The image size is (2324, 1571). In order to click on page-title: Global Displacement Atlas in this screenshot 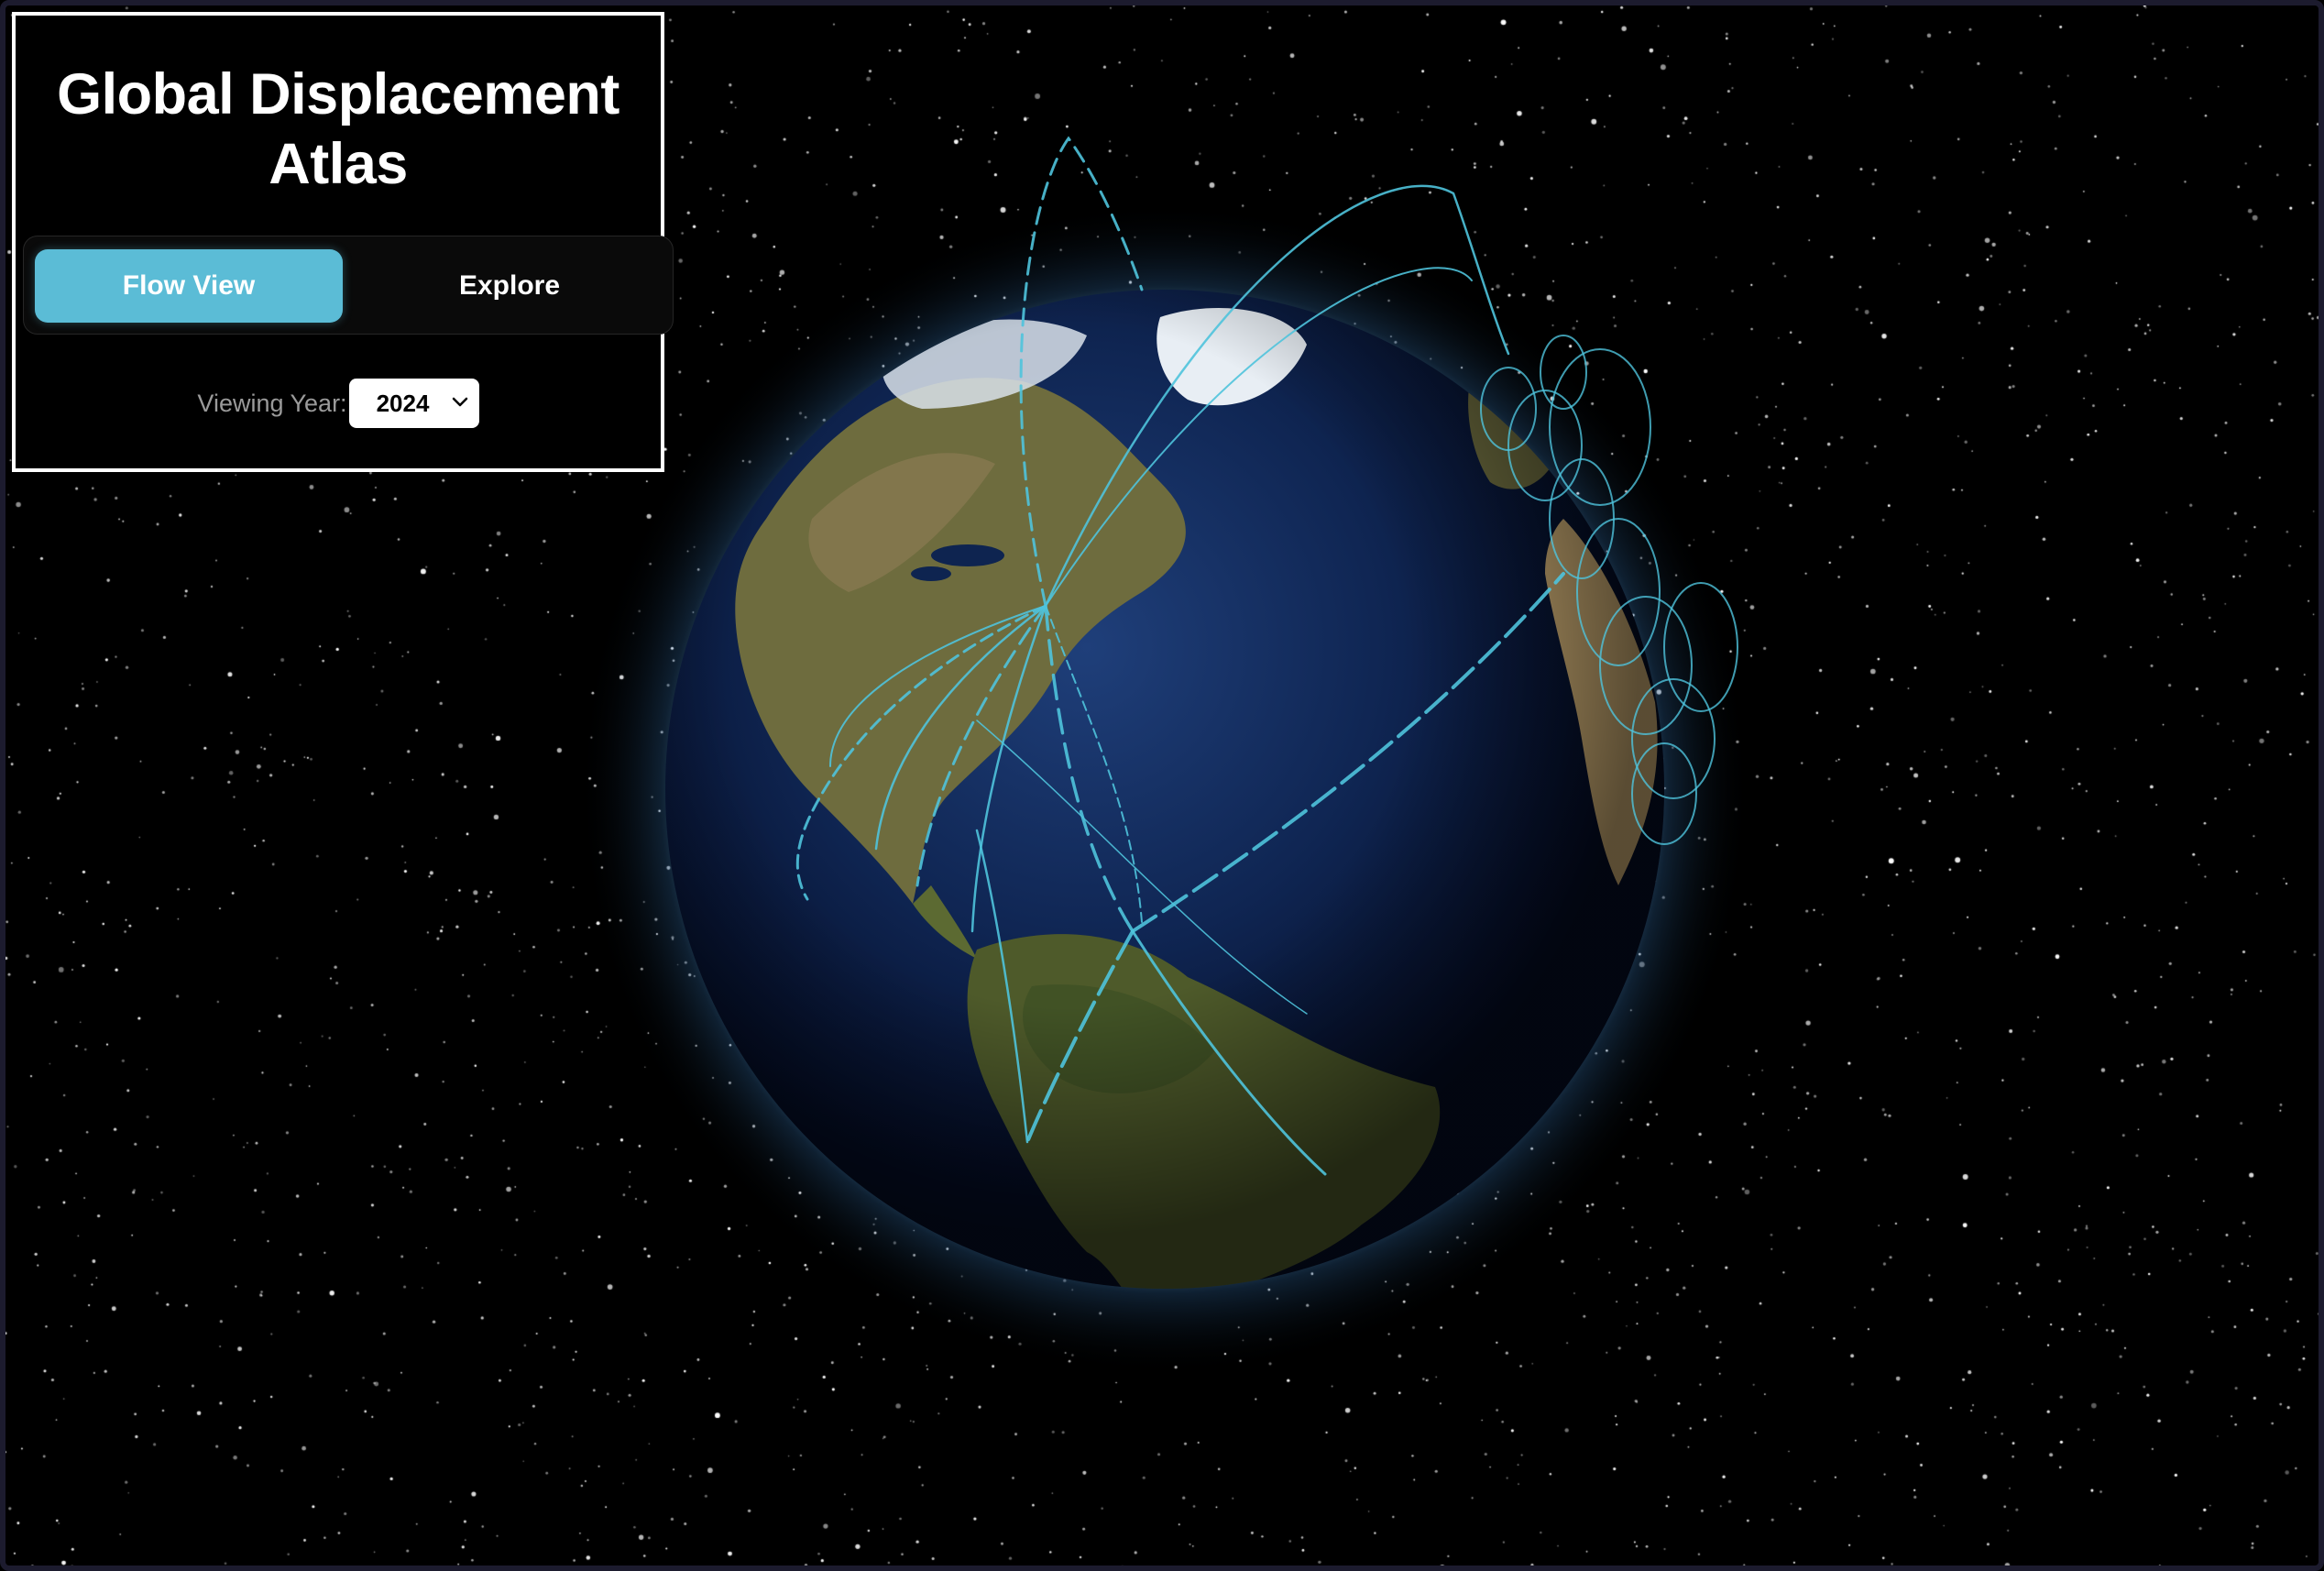, I will do `click(338, 129)`.